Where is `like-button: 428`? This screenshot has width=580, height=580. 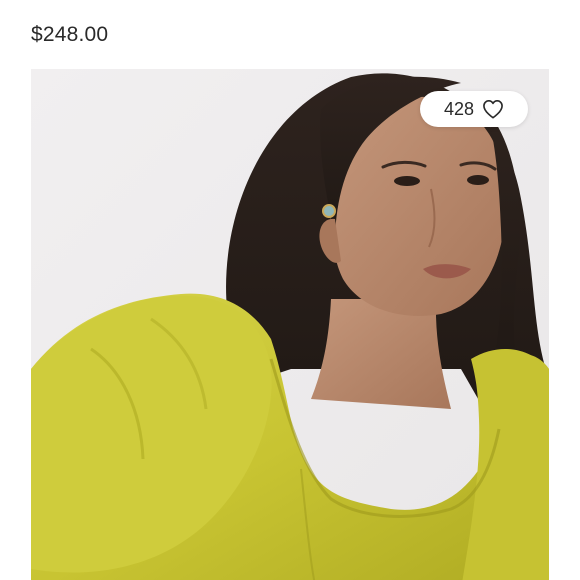
like-button: 428 is located at coordinates (474, 109).